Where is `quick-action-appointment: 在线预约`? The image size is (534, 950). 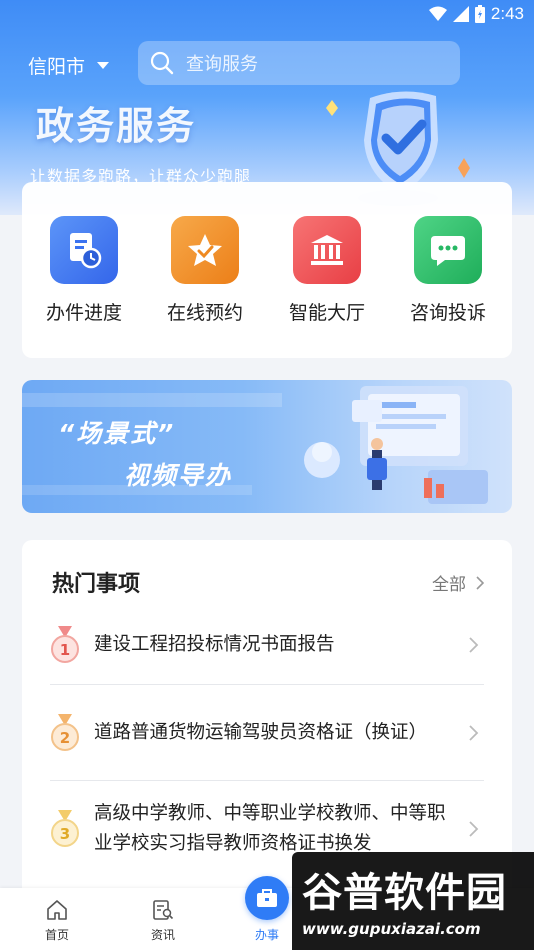 quick-action-appointment: 在线预约 is located at coordinates (205, 270).